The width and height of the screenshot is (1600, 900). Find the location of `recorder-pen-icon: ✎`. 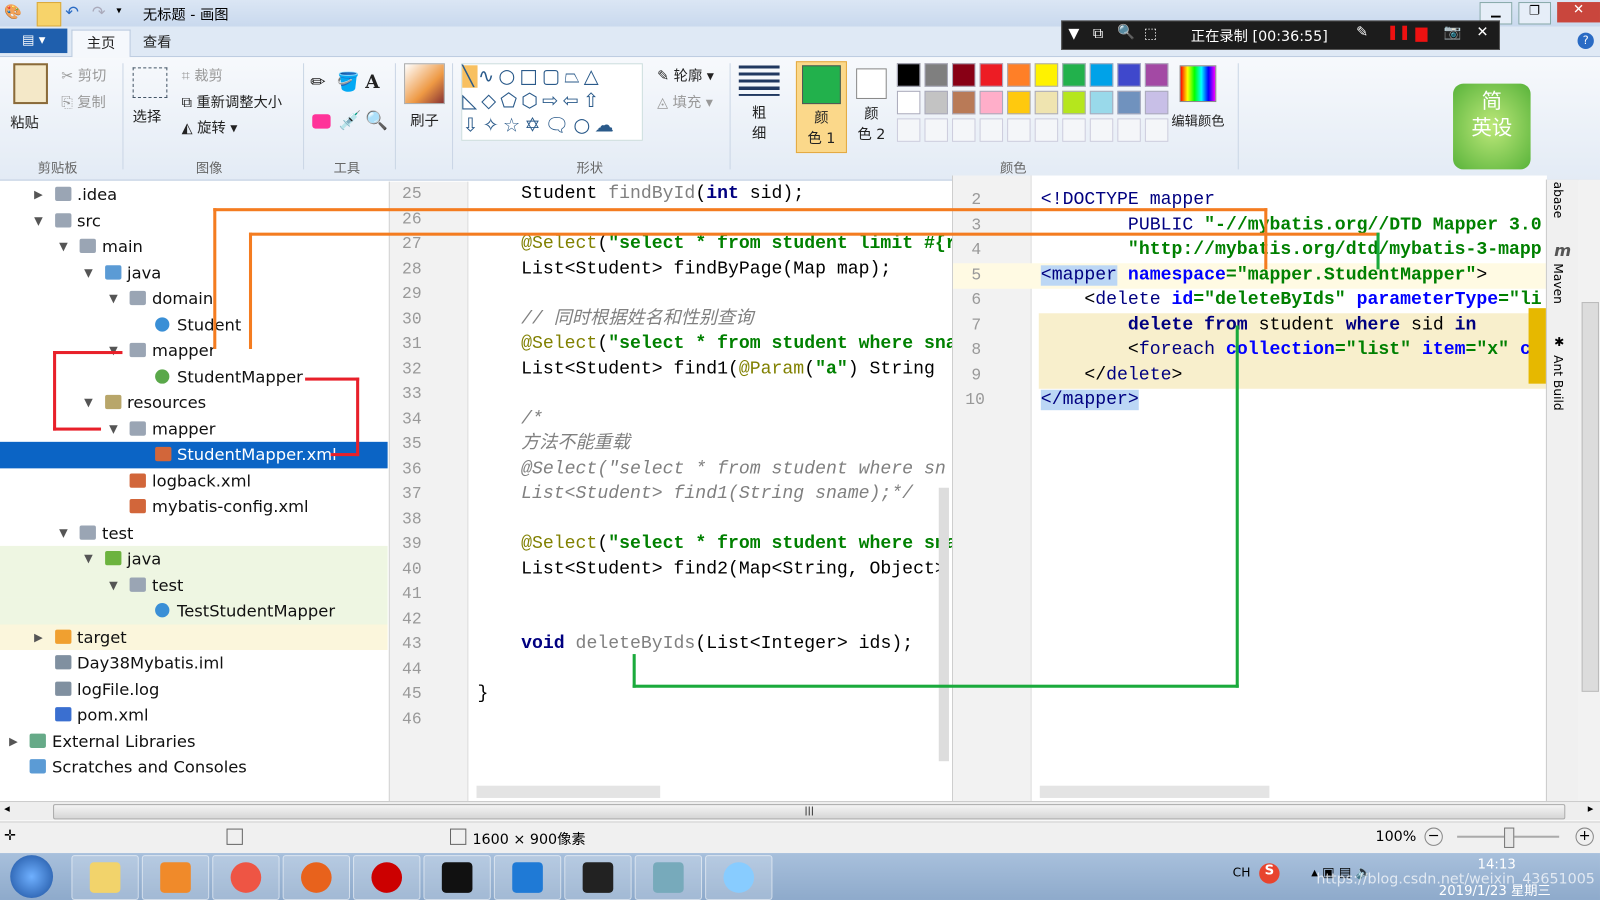

recorder-pen-icon: ✎ is located at coordinates (1362, 32).